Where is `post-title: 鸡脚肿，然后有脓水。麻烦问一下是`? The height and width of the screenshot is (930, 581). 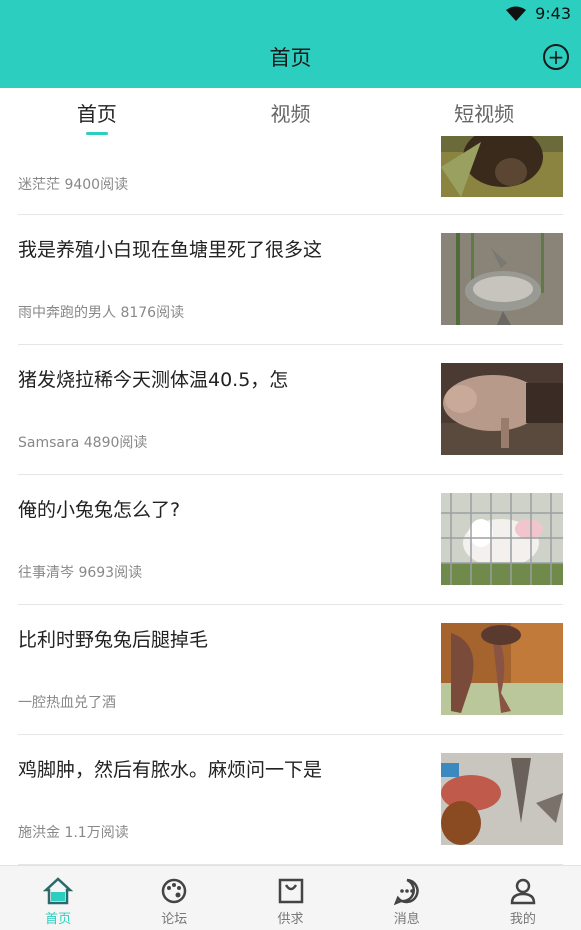 post-title: 鸡脚肿，然后有脓水。麻烦问一下是 is located at coordinates (170, 770).